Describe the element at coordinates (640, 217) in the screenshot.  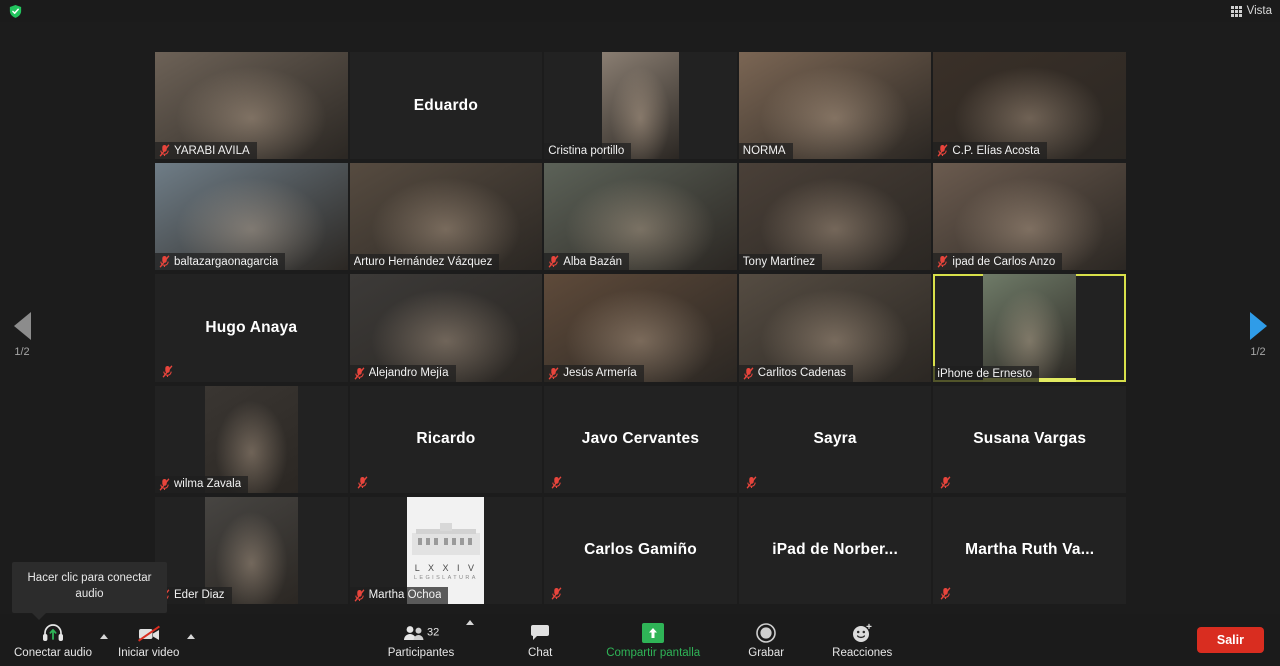
I see `participant-tile: Alba Bazán` at that location.